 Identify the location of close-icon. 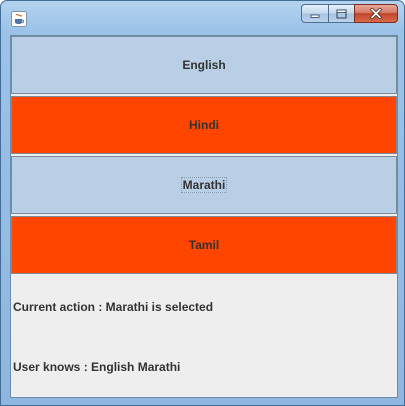
(376, 13).